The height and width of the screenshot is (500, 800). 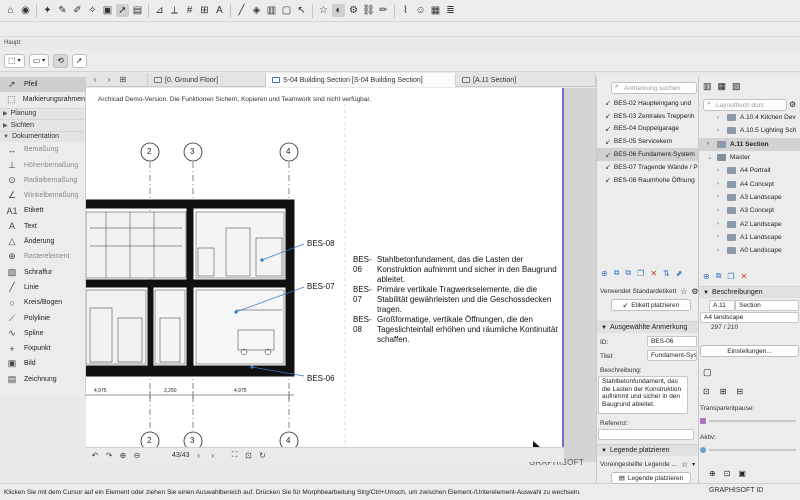 I want to click on tool-etikett: A1 Etikett, so click(x=42, y=210).